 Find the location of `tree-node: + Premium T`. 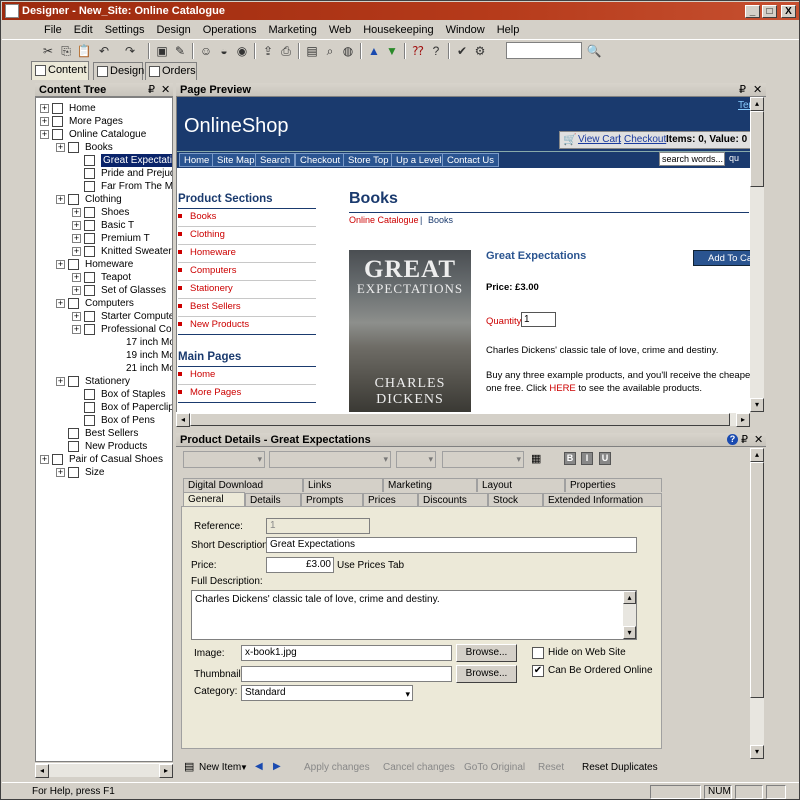

tree-node: + Premium T is located at coordinates (104, 238).